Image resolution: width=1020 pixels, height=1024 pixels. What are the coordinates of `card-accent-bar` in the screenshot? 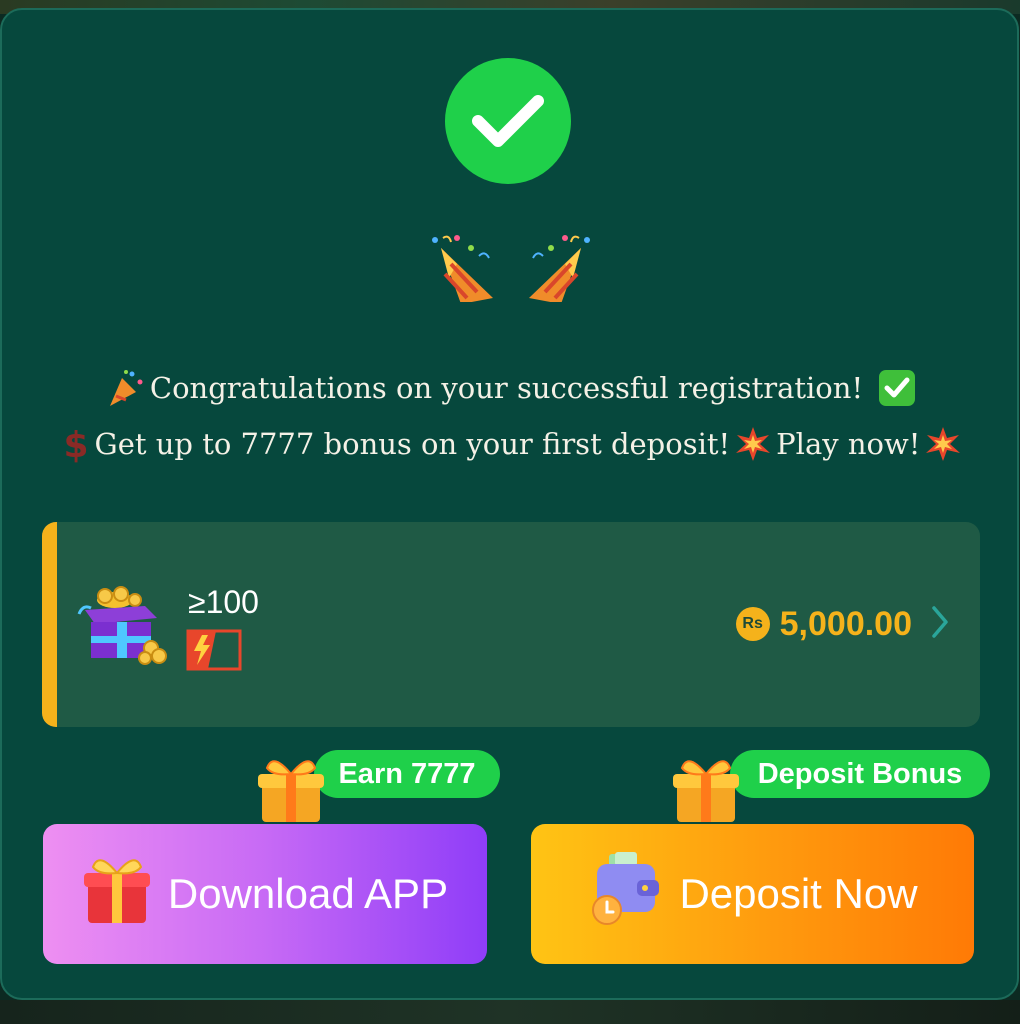 It's located at (49, 624).